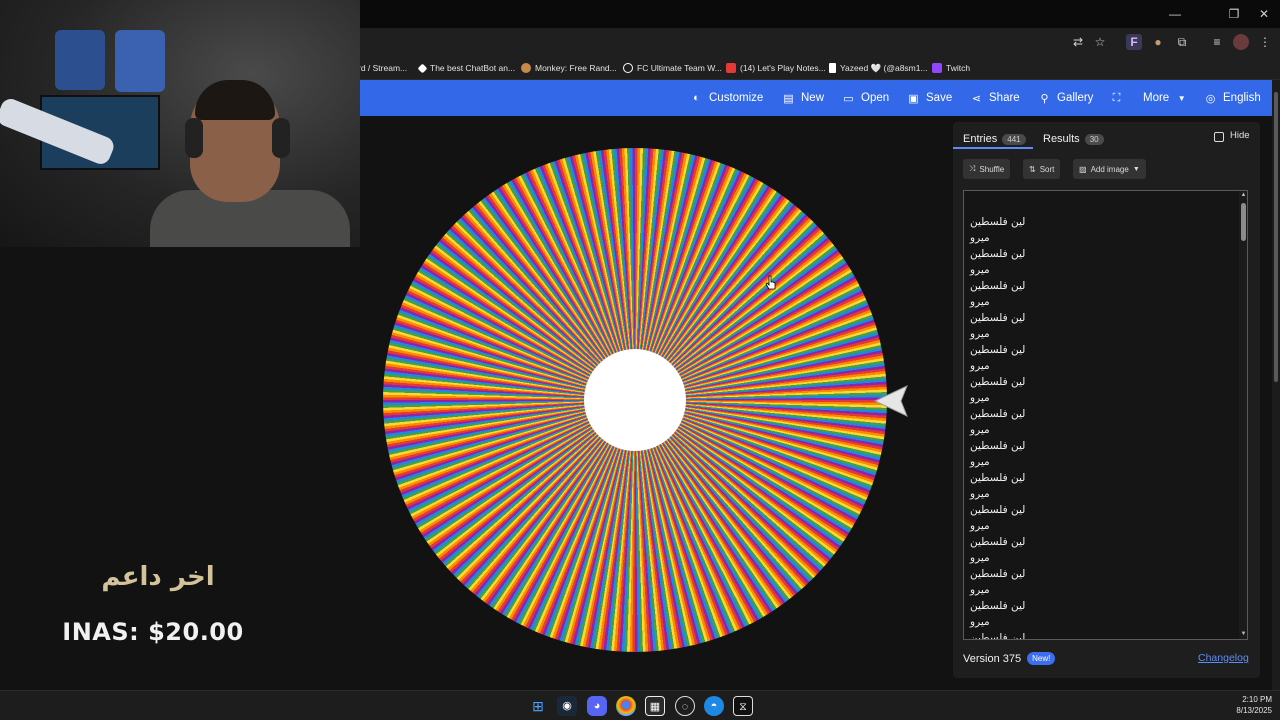  What do you see at coordinates (1075, 98) in the screenshot?
I see `gallery-label: Gallery` at bounding box center [1075, 98].